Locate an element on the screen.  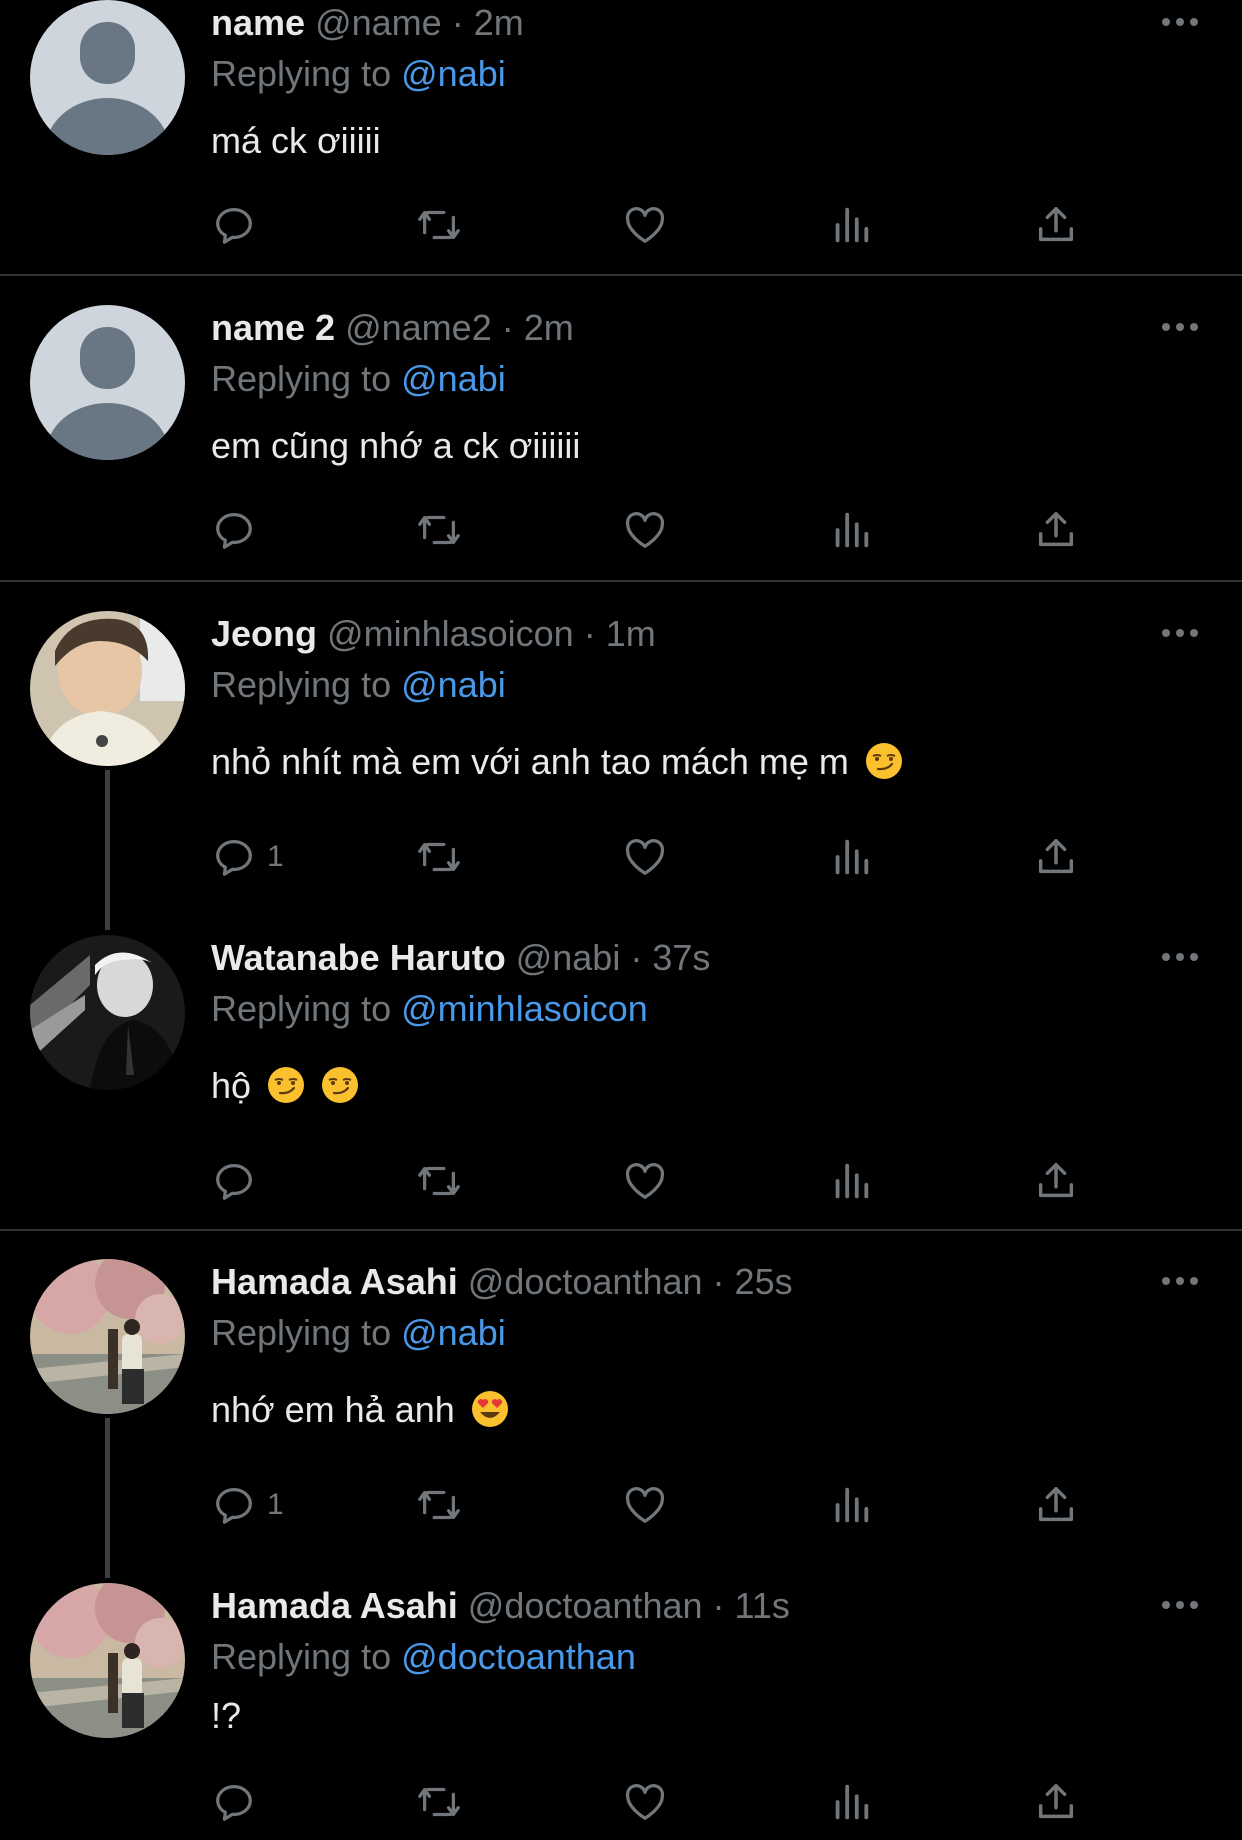
display-name: Jeong is located at coordinates (264, 633).